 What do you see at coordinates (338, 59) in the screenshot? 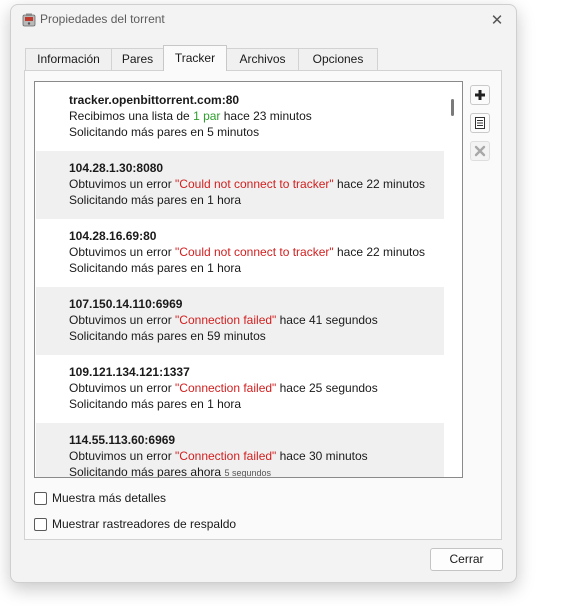
I see `tab-opciones: Opciones` at bounding box center [338, 59].